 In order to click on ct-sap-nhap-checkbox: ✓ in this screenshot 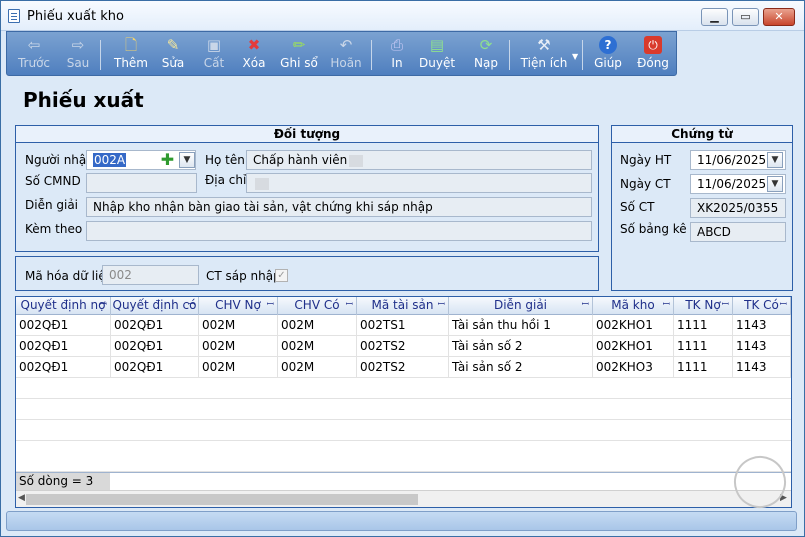, I will do `click(281, 275)`.